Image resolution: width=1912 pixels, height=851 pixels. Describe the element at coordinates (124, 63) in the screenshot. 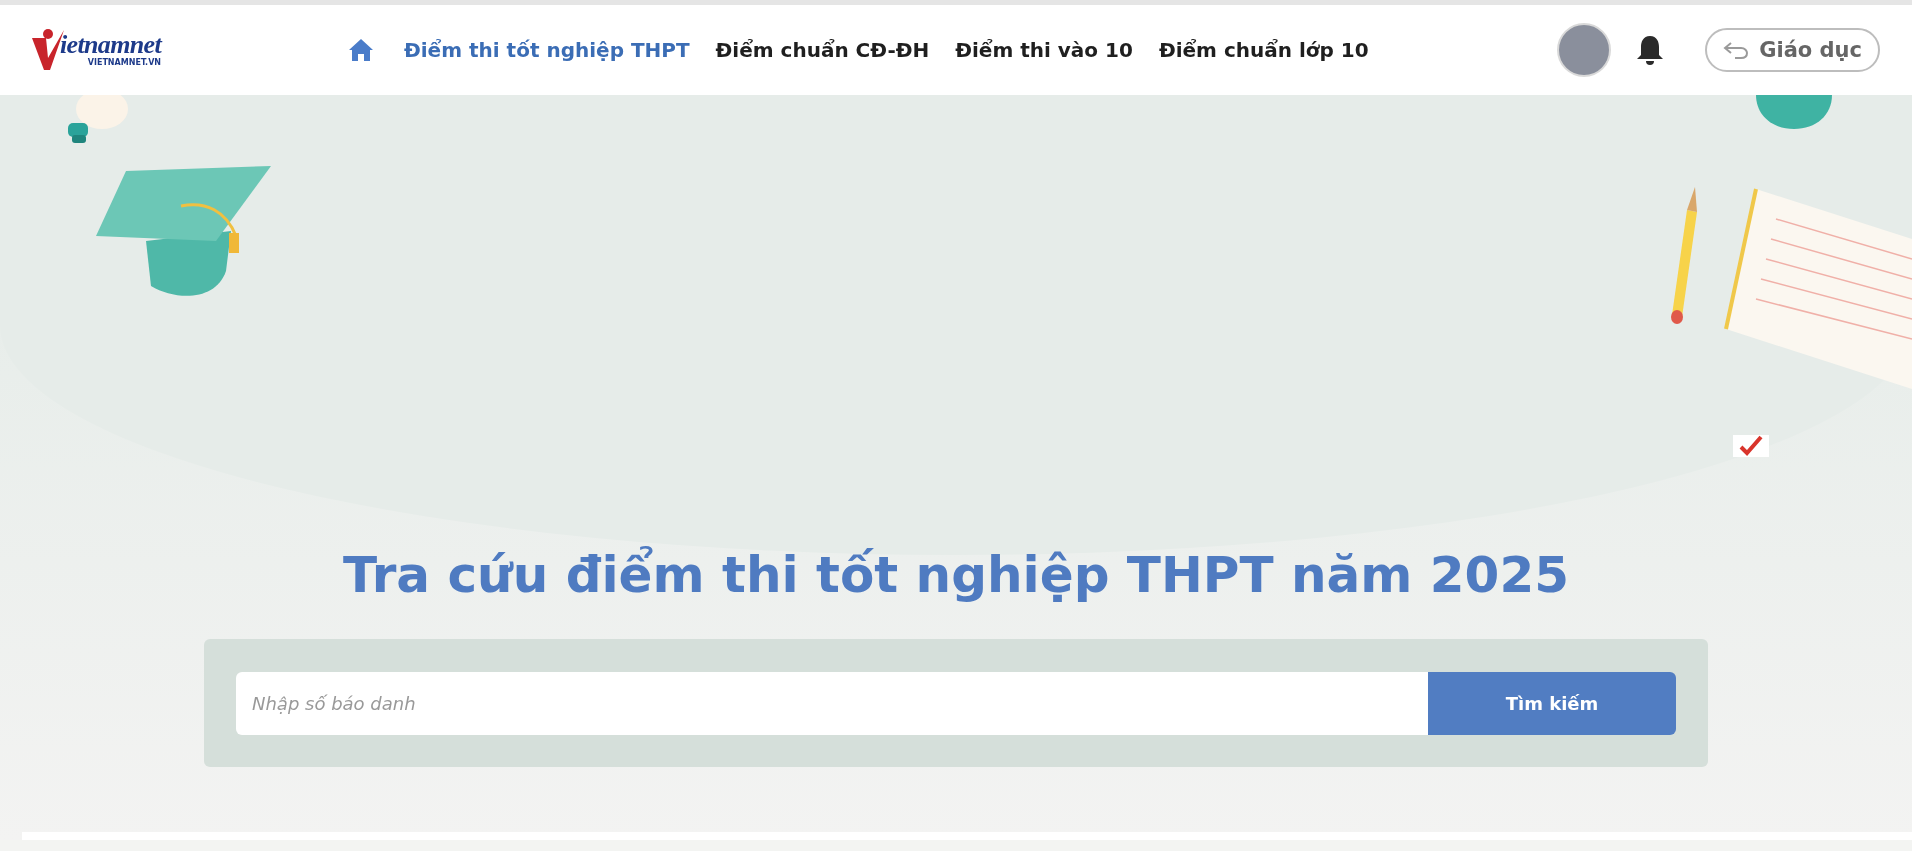

I see `logo-domain: VIETNAMNET.VN` at that location.